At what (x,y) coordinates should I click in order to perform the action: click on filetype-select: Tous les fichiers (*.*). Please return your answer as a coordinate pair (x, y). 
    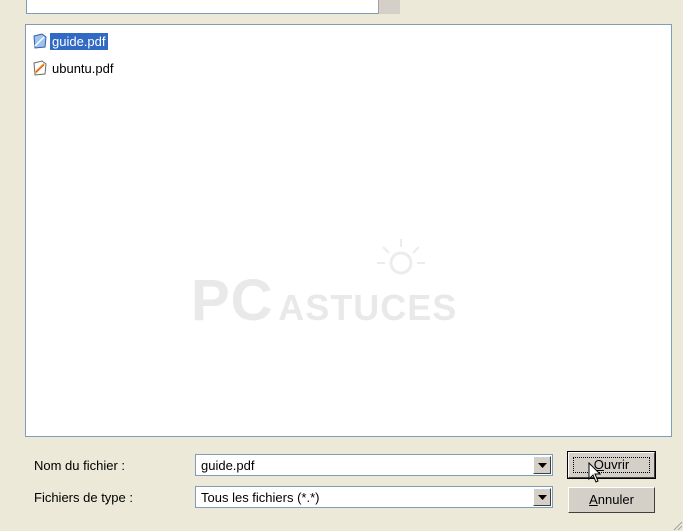
    Looking at the image, I should click on (374, 497).